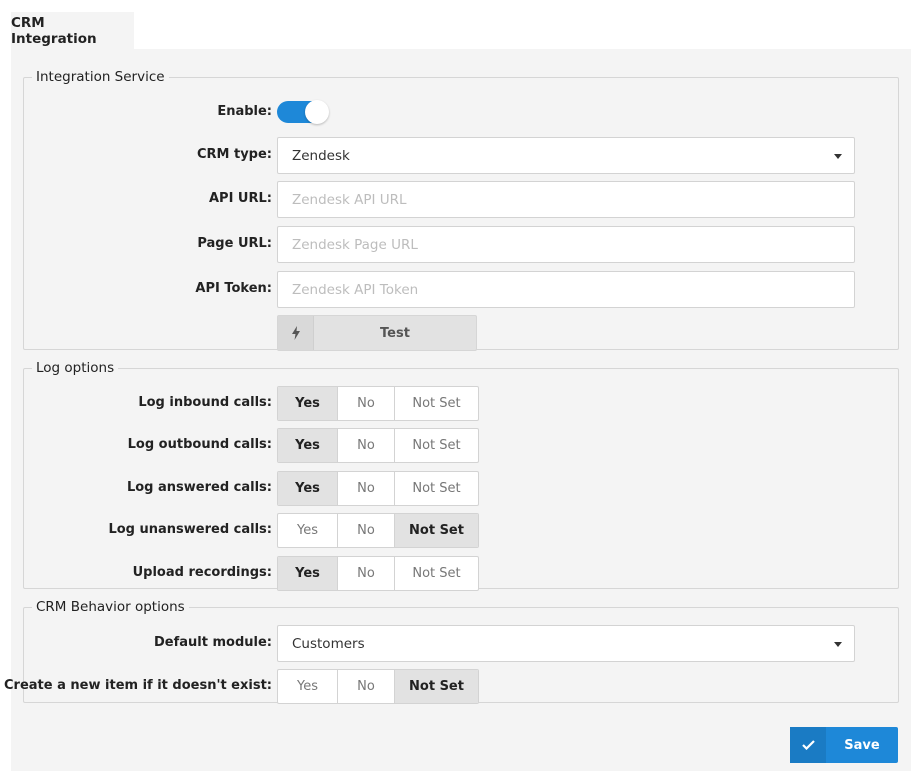  Describe the element at coordinates (328, 643) in the screenshot. I see `default-module-value: Customers` at that location.